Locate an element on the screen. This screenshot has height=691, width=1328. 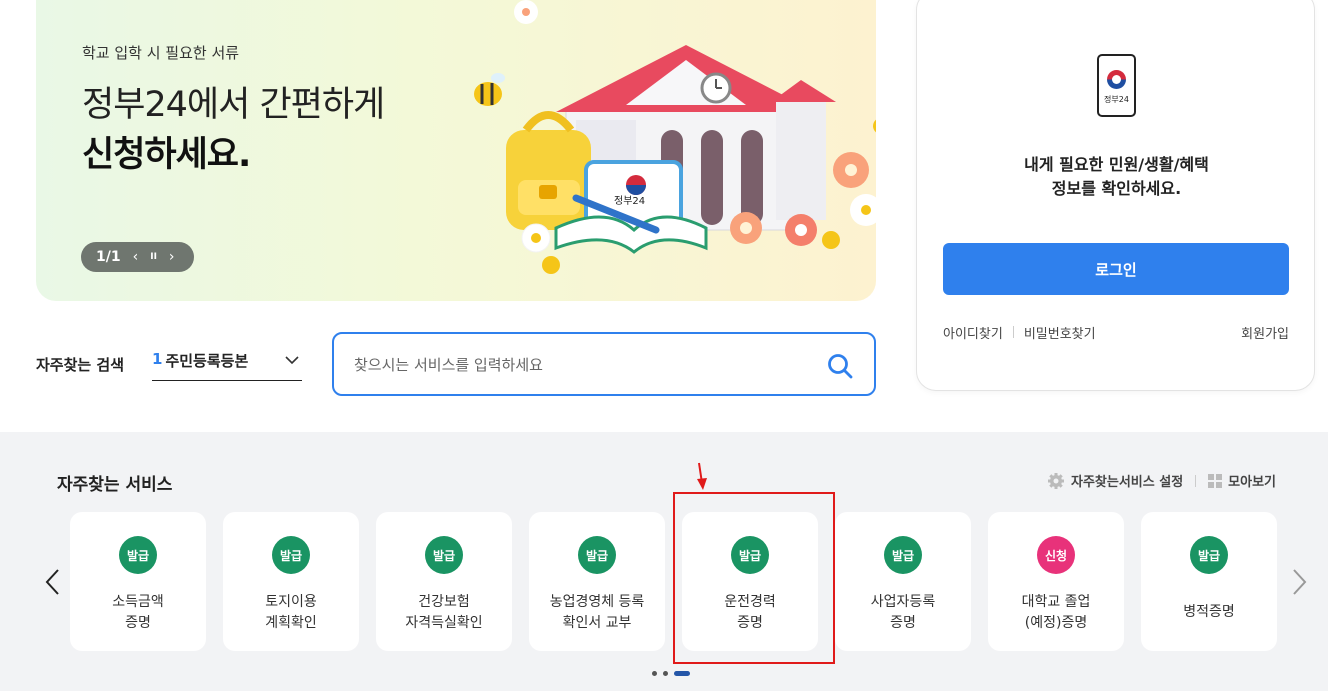
search-selected-value: 주민등록등본 is located at coordinates (207, 361).